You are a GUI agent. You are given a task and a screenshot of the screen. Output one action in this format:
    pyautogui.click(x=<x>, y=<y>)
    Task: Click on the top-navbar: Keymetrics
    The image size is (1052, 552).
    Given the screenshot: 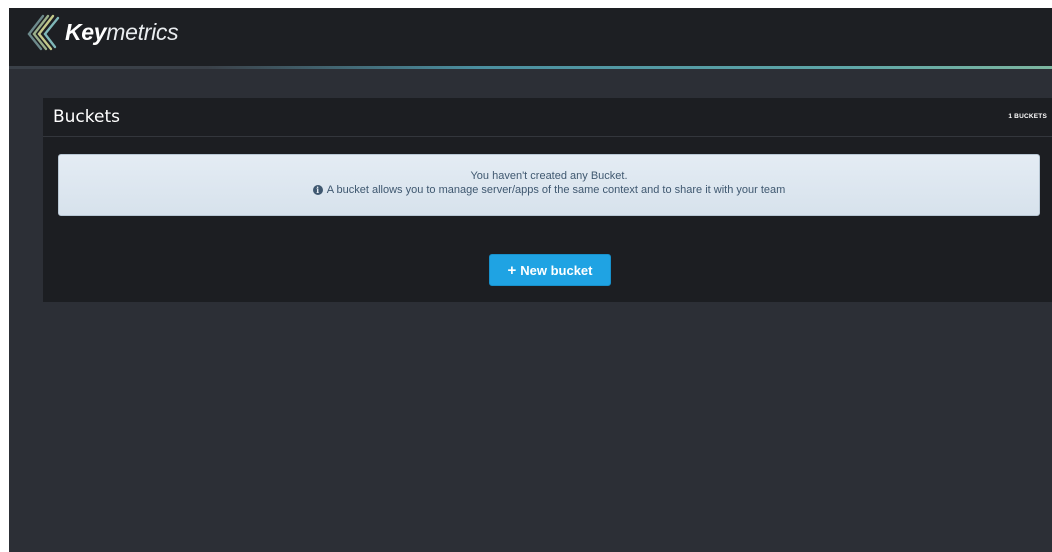 What is the action you would take?
    pyautogui.click(x=530, y=37)
    